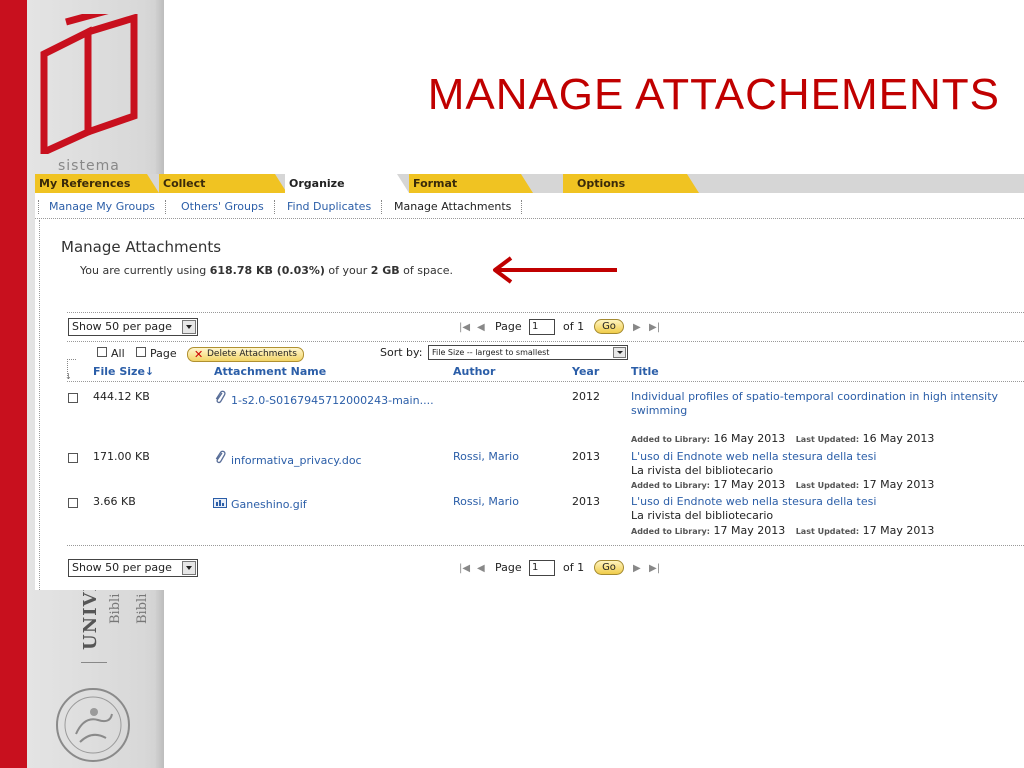 The image size is (1024, 768). What do you see at coordinates (89, 166) in the screenshot?
I see `sistema-wordmark: sistema` at bounding box center [89, 166].